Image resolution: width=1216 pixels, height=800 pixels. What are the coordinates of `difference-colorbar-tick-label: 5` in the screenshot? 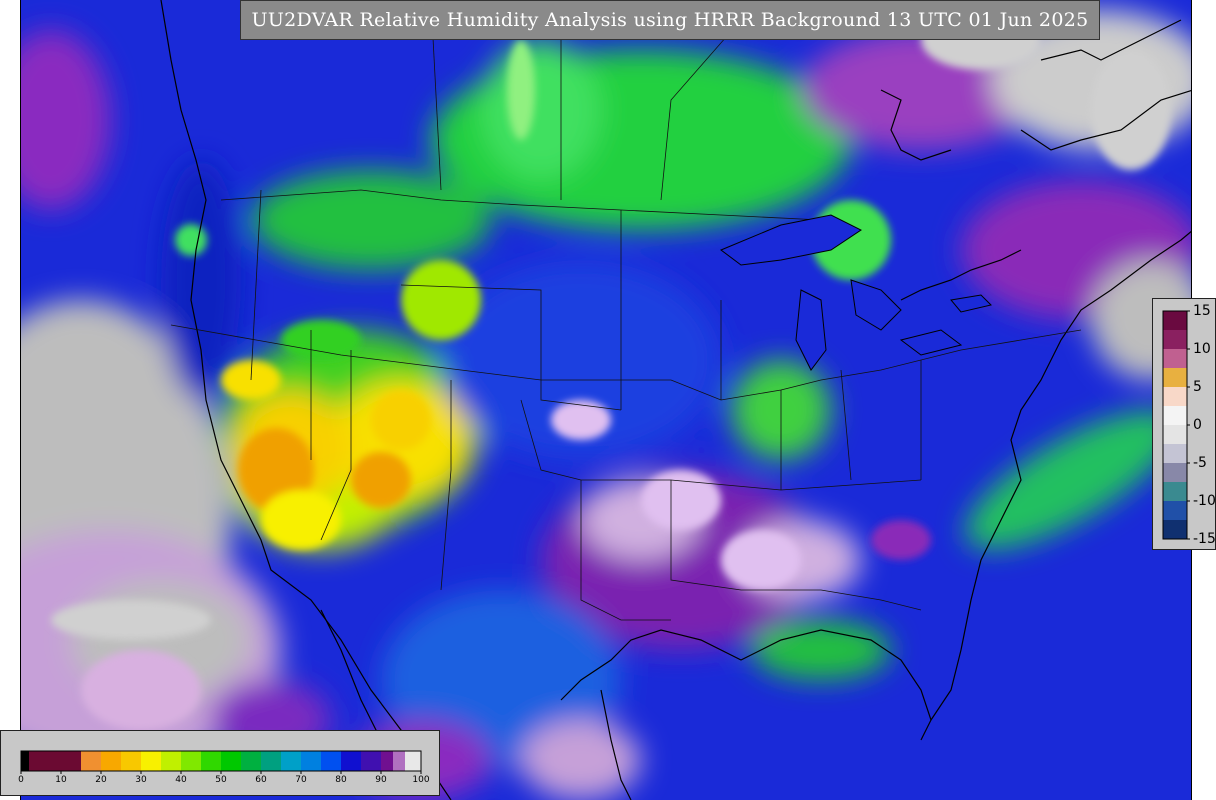 It's located at (1197, 387).